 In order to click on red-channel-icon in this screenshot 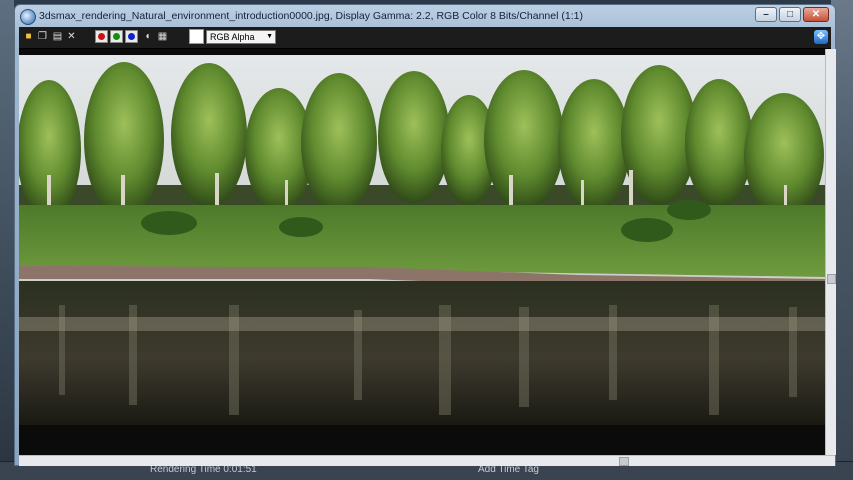, I will do `click(101, 36)`.